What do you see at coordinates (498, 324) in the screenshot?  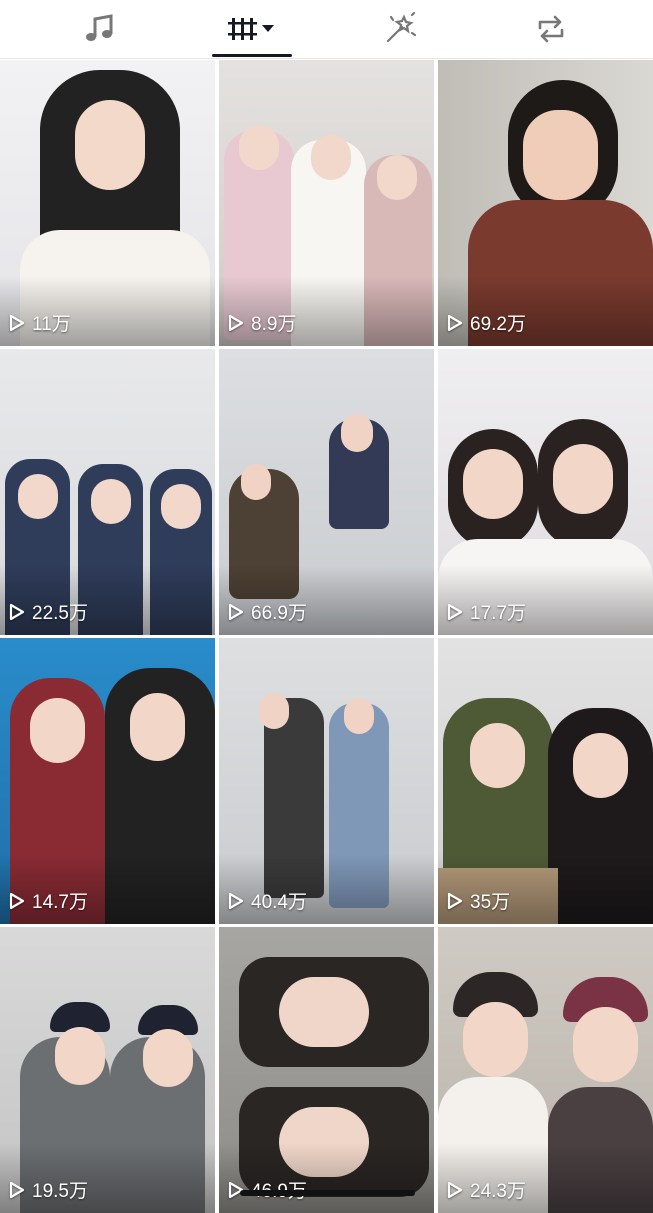 I see `view-count-text: 69.2万` at bounding box center [498, 324].